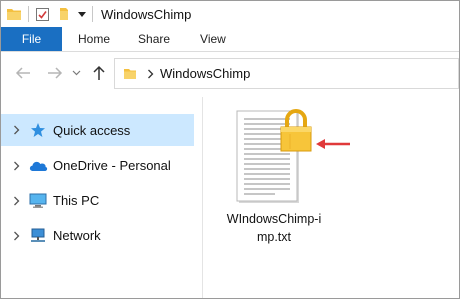  Describe the element at coordinates (274, 228) in the screenshot. I see `file-name-label: WIndowsChimp-i mp.txt` at that location.